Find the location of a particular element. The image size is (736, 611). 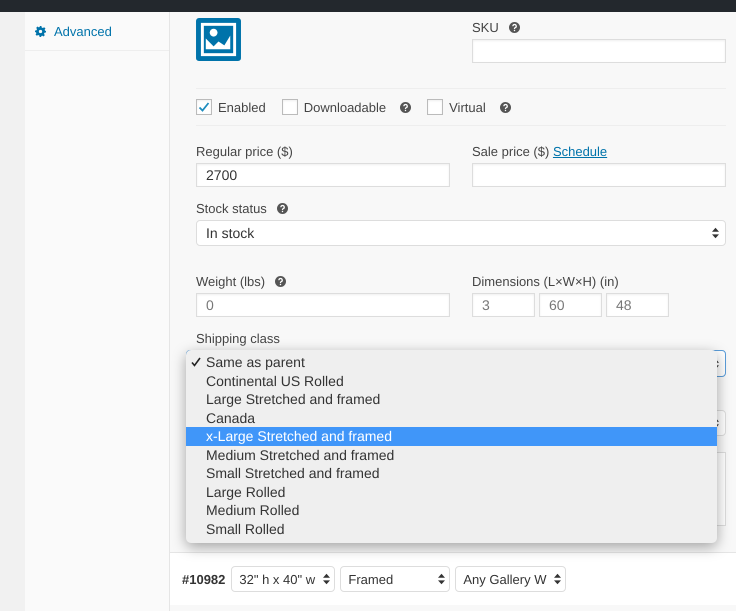

field-label: Sale price ($) Schedule is located at coordinates (540, 151).